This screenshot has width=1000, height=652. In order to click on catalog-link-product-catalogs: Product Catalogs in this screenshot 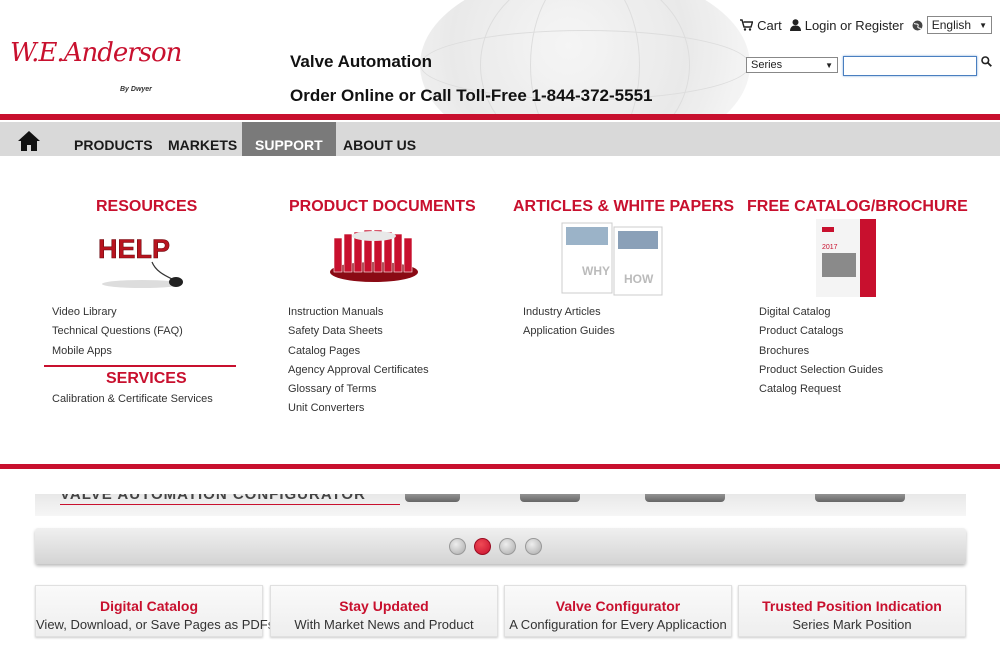, I will do `click(821, 331)`.